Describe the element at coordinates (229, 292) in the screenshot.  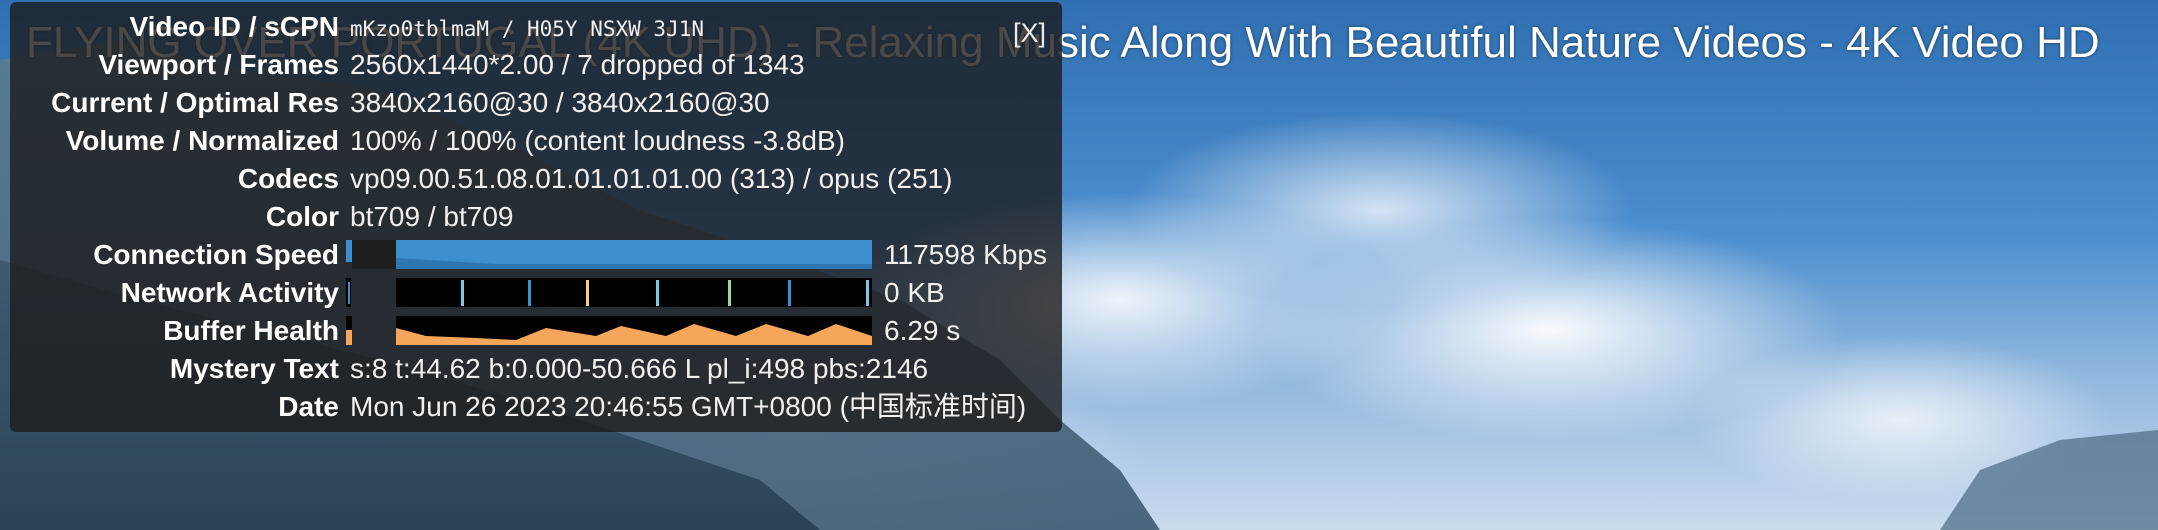
I see `stat-label: Network Activity` at that location.